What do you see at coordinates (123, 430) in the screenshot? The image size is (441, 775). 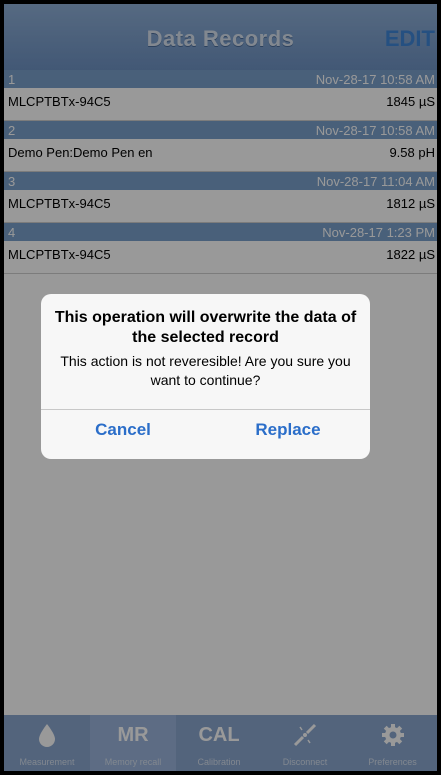 I see `cancel-button: Cancel` at bounding box center [123, 430].